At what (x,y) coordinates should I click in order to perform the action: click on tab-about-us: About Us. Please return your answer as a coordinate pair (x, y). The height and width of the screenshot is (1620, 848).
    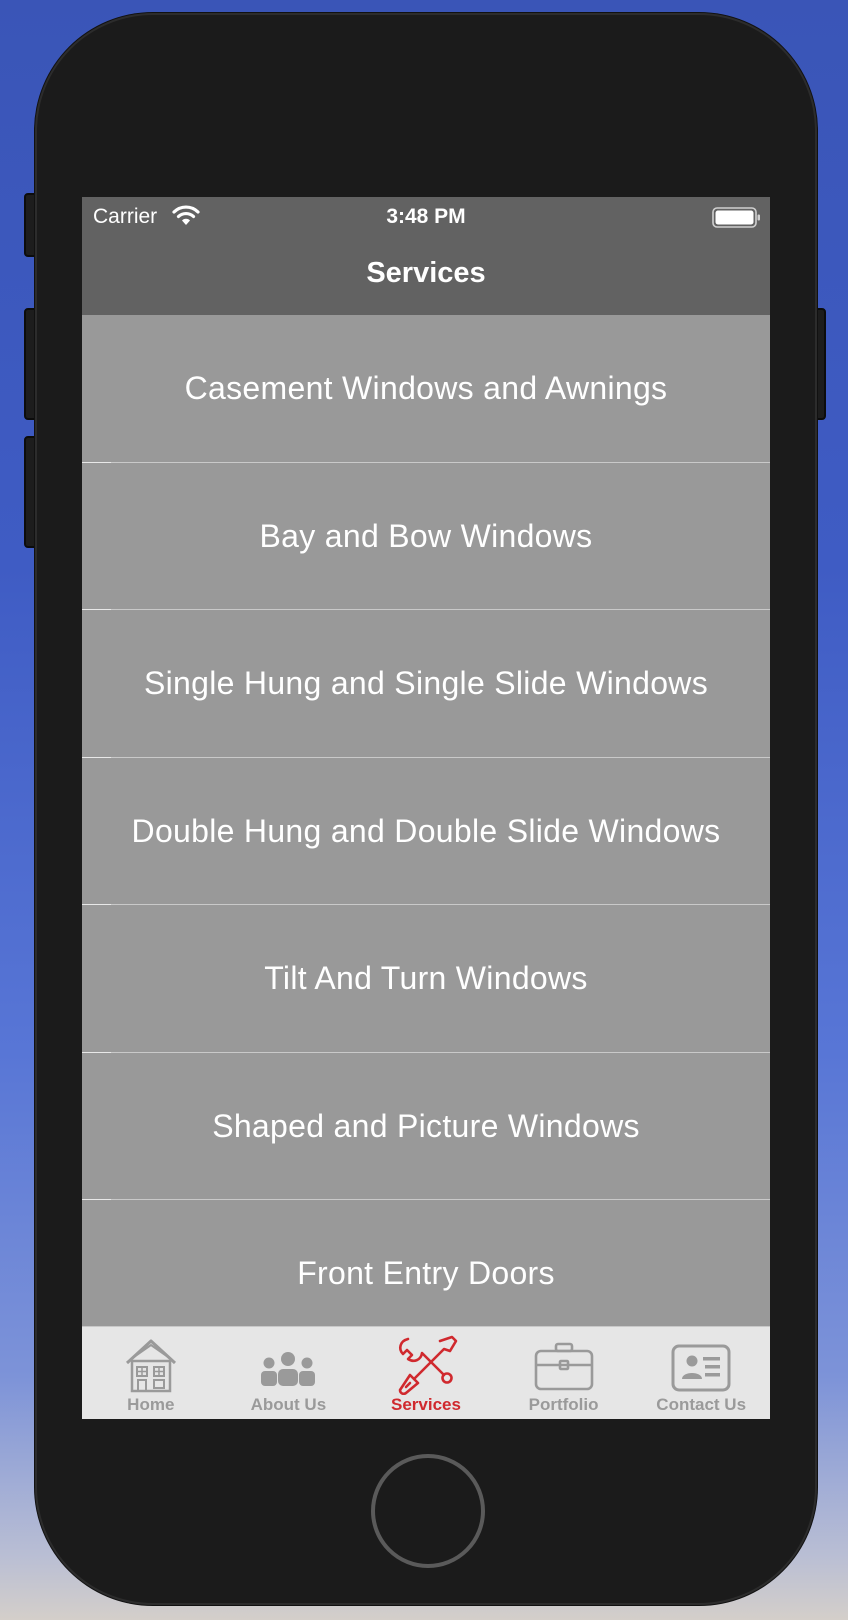
    Looking at the image, I should click on (289, 1373).